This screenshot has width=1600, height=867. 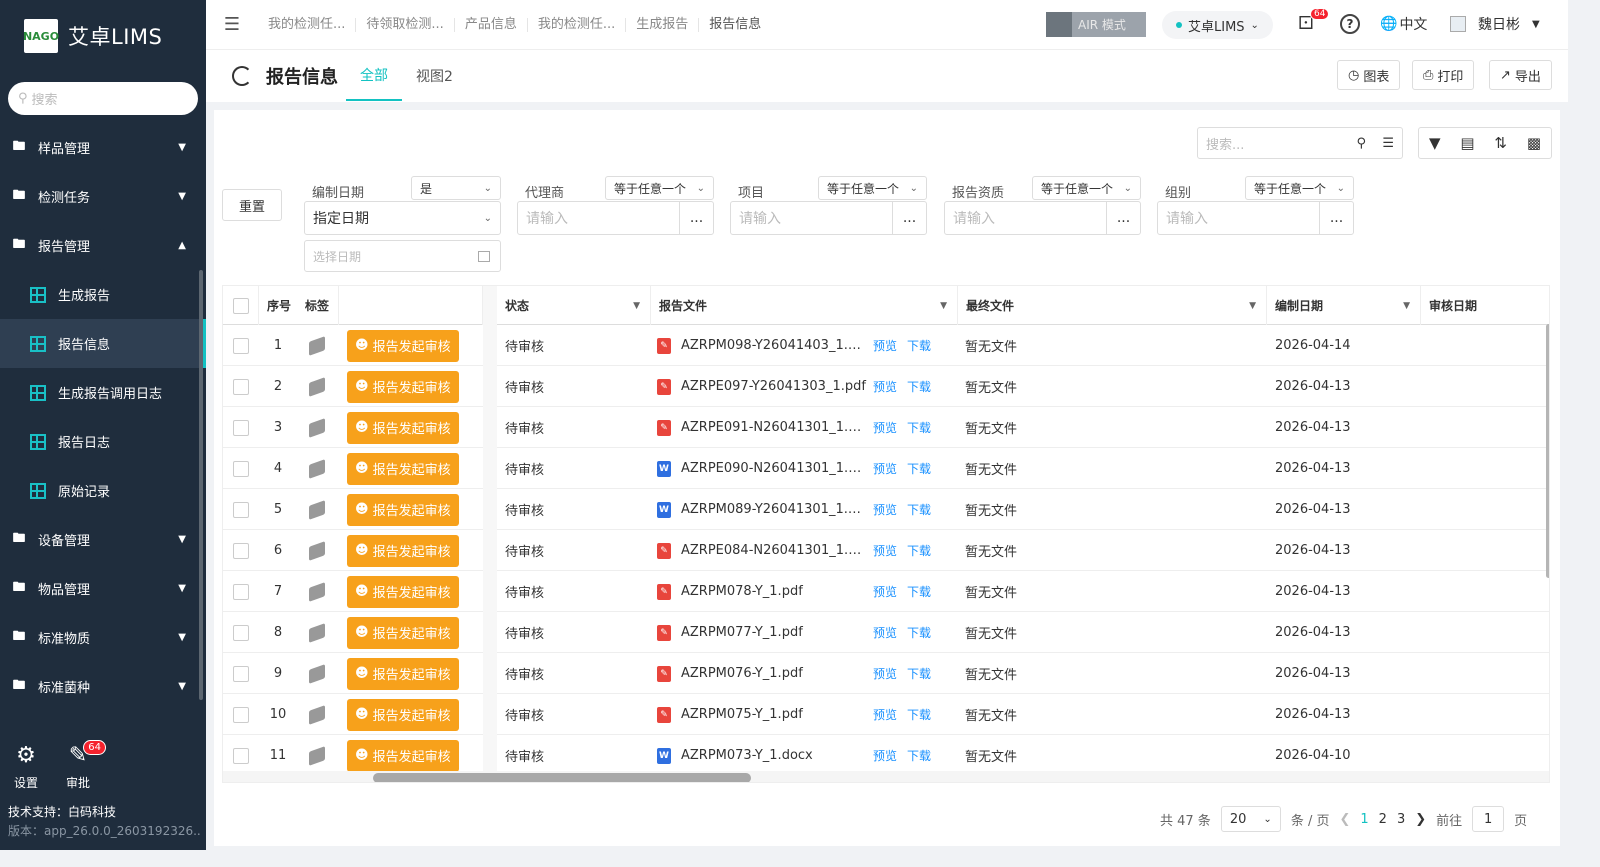 I want to click on row-file-name: AZRPM078-Y_1.pdf, so click(x=774, y=591).